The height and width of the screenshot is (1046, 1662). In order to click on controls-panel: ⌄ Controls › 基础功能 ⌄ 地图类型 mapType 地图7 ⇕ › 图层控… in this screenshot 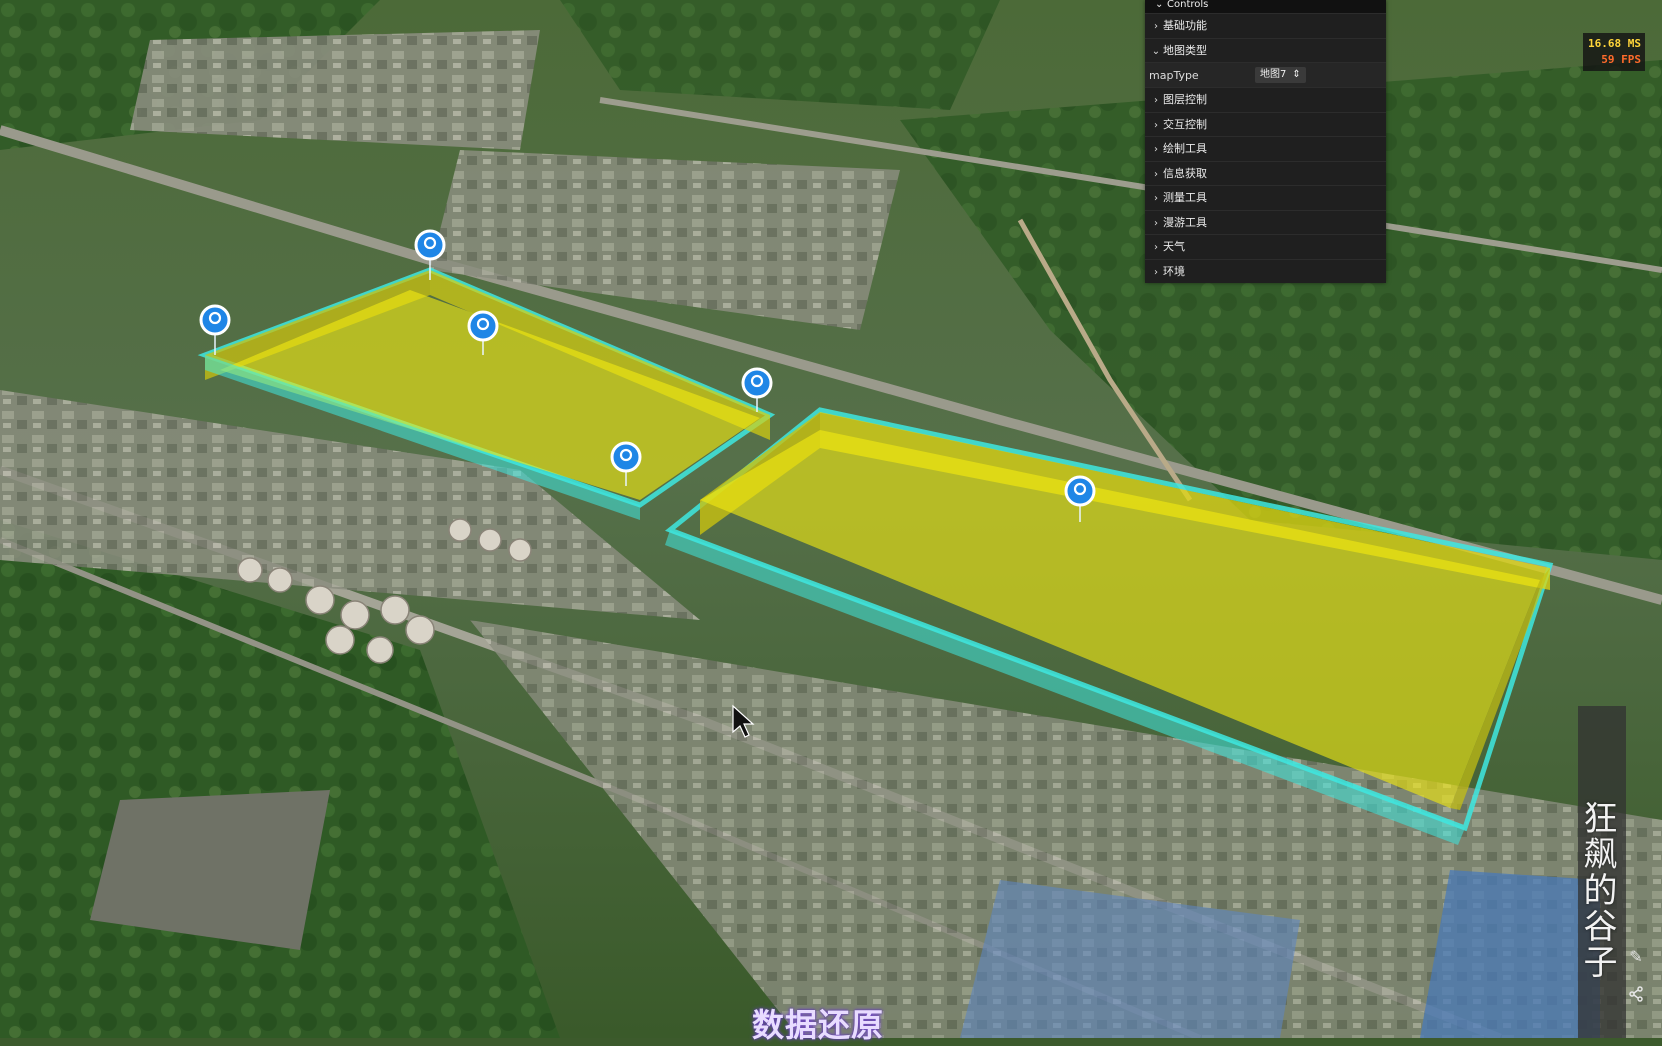, I will do `click(1265, 141)`.